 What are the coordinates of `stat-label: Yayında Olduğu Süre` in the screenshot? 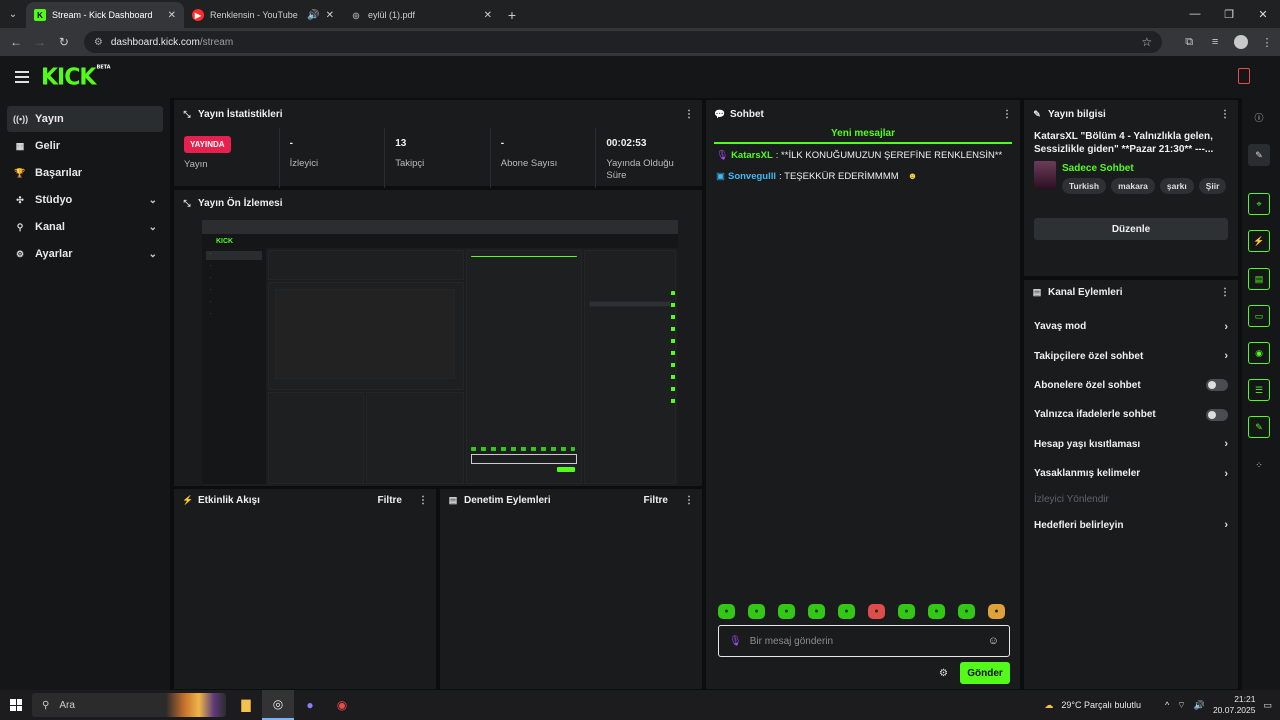 It's located at (640, 169).